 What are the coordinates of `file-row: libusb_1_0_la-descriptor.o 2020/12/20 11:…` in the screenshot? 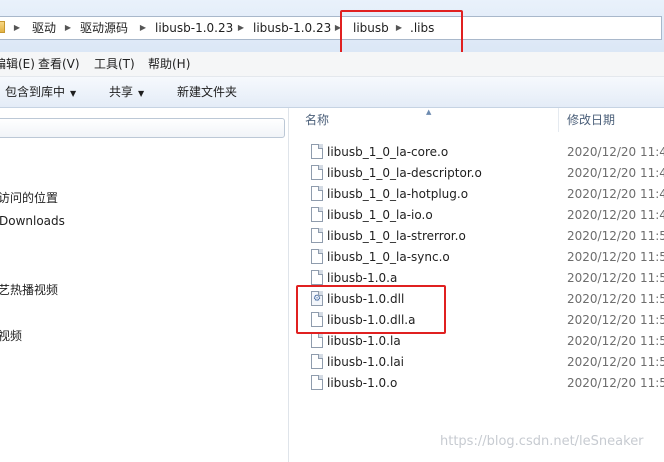 It's located at (476, 173).